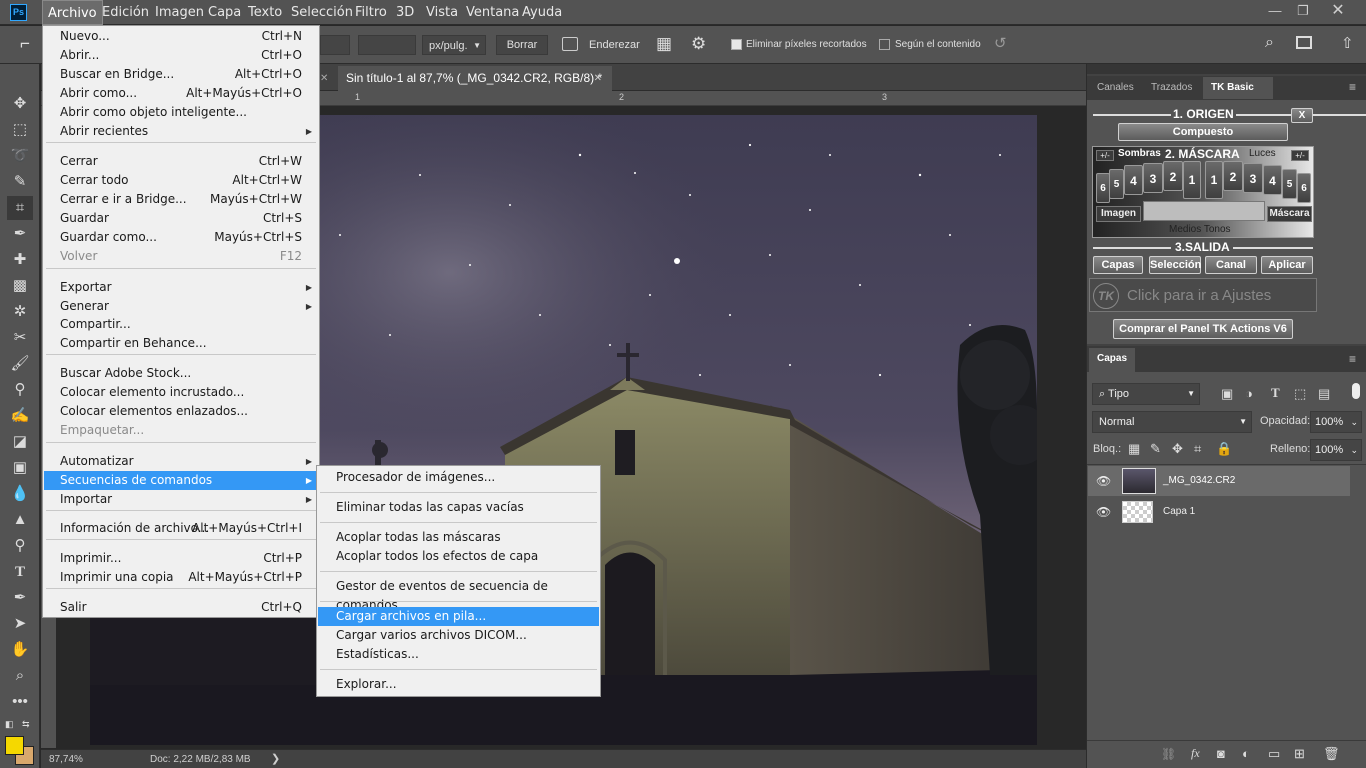  What do you see at coordinates (181, 218) in the screenshot?
I see `file-menu-item: Guardar Ctrl+S` at bounding box center [181, 218].